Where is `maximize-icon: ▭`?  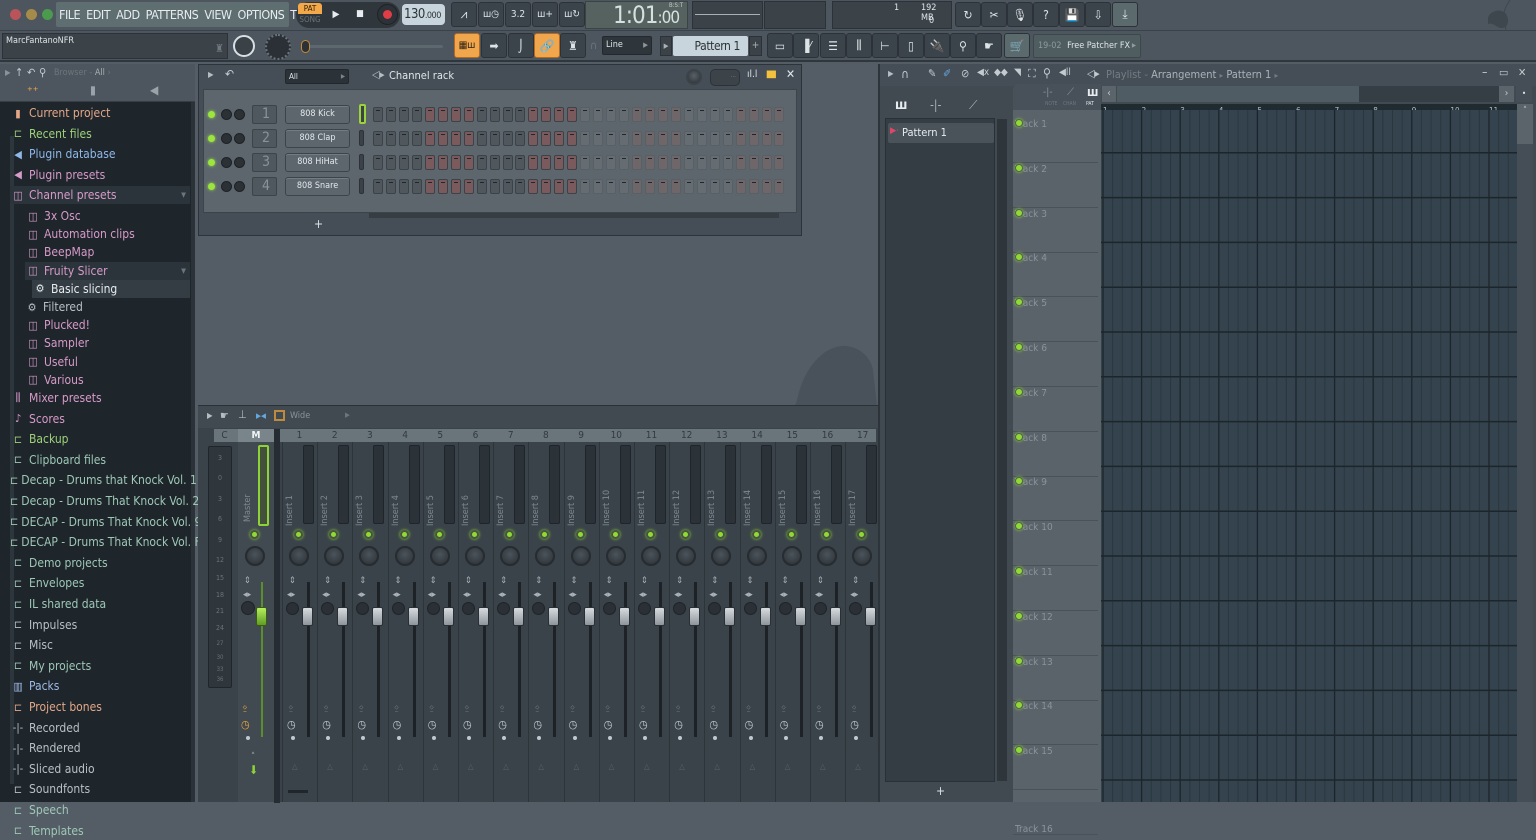
maximize-icon: ▭ is located at coordinates (1503, 72).